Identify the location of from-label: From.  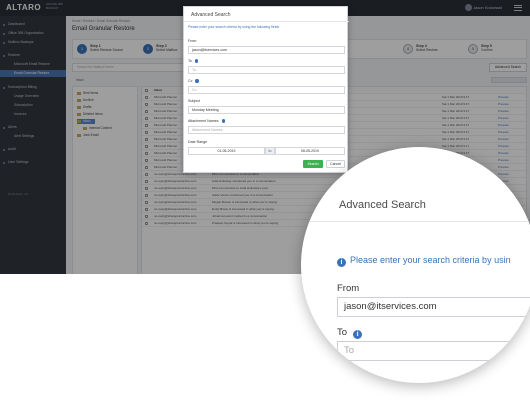
(192, 41).